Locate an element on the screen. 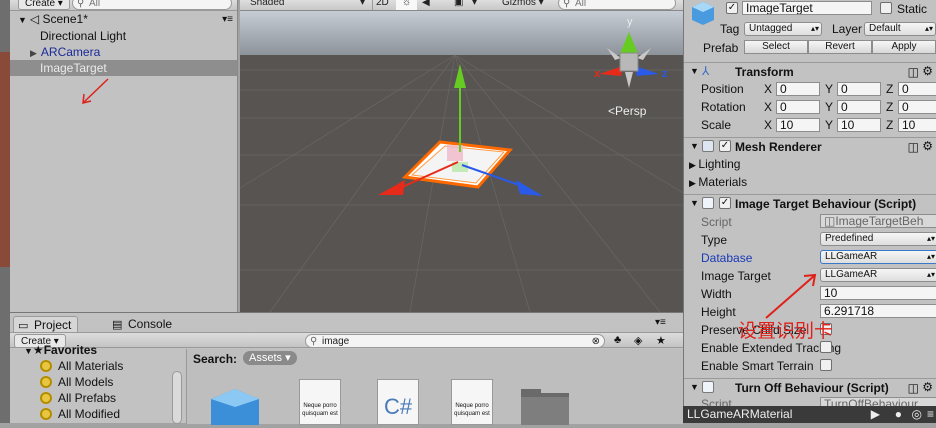 The image size is (936, 428). rotation-x-field: 0 is located at coordinates (798, 107).